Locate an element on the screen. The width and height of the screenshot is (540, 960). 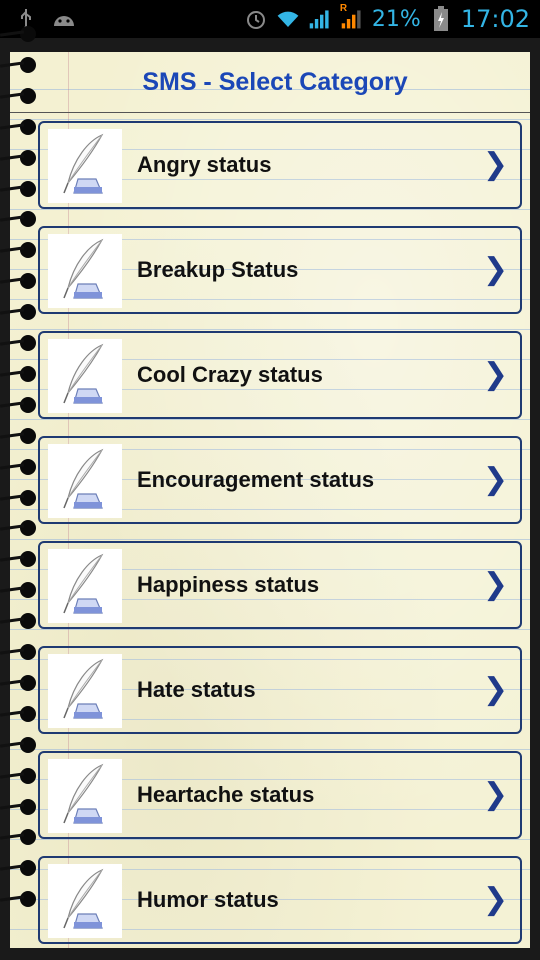
category-item: Humor status ❯ is located at coordinates (280, 900).